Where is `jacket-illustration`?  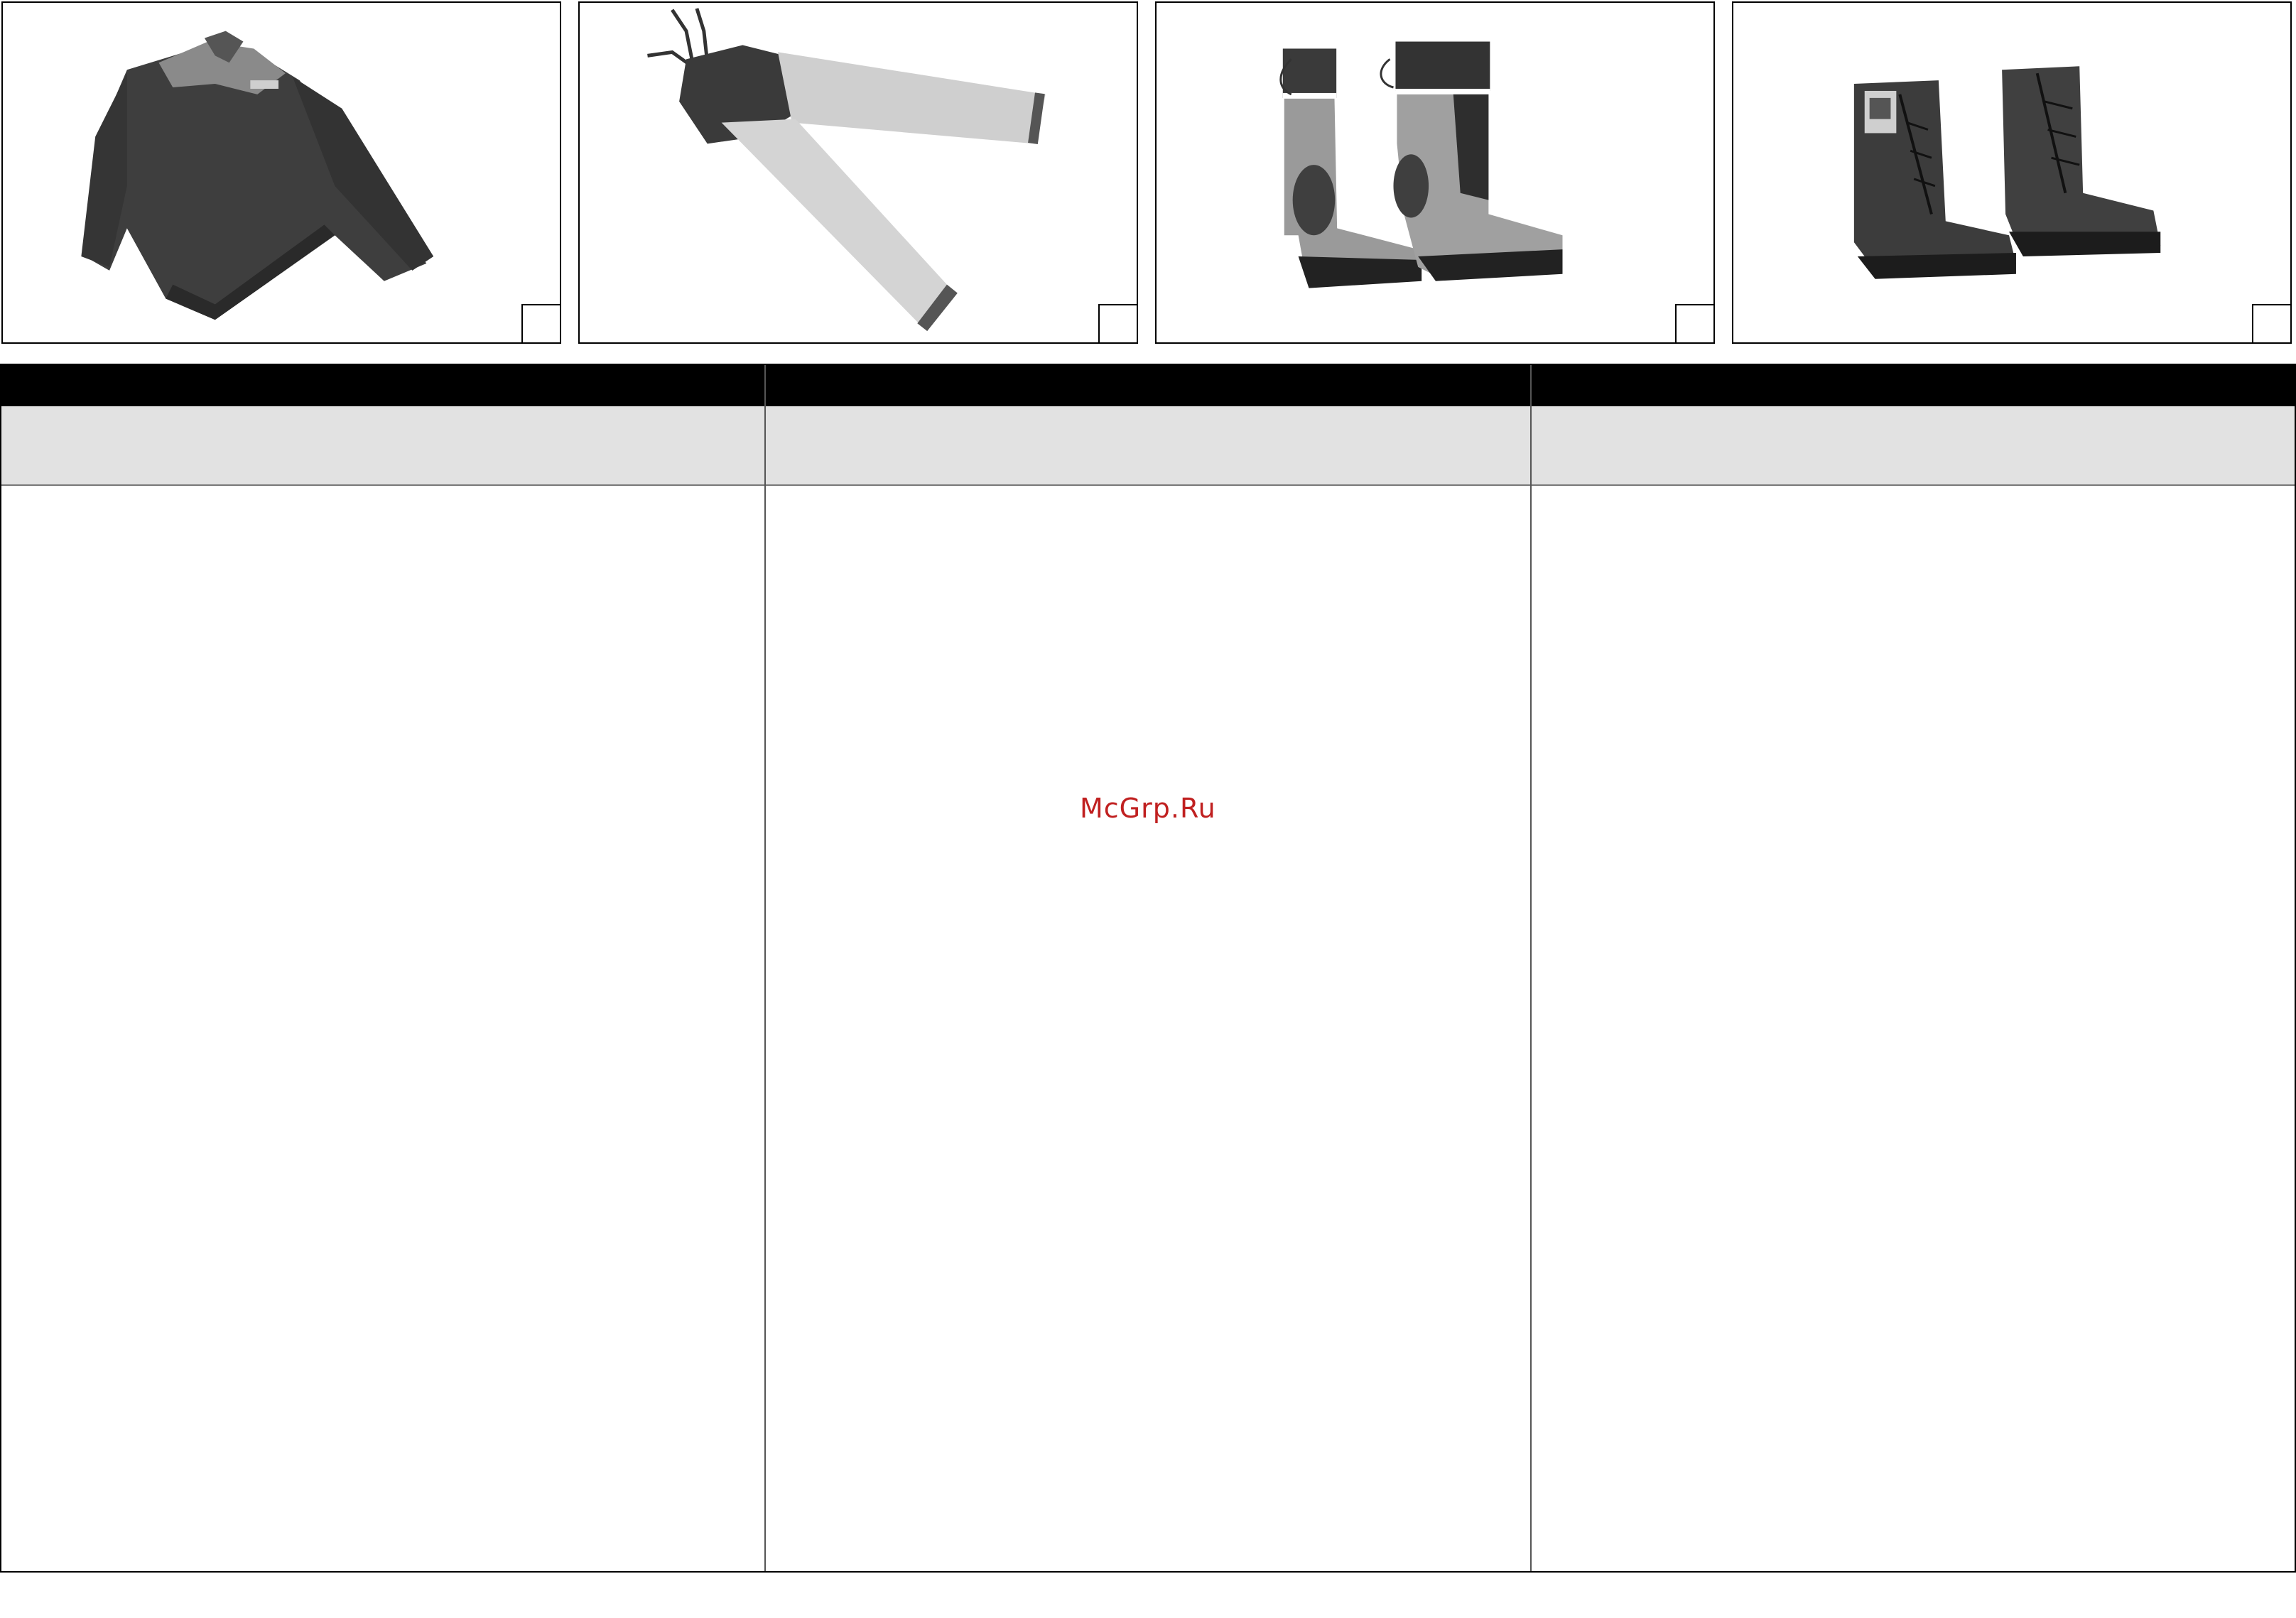 jacket-illustration is located at coordinates (257, 175).